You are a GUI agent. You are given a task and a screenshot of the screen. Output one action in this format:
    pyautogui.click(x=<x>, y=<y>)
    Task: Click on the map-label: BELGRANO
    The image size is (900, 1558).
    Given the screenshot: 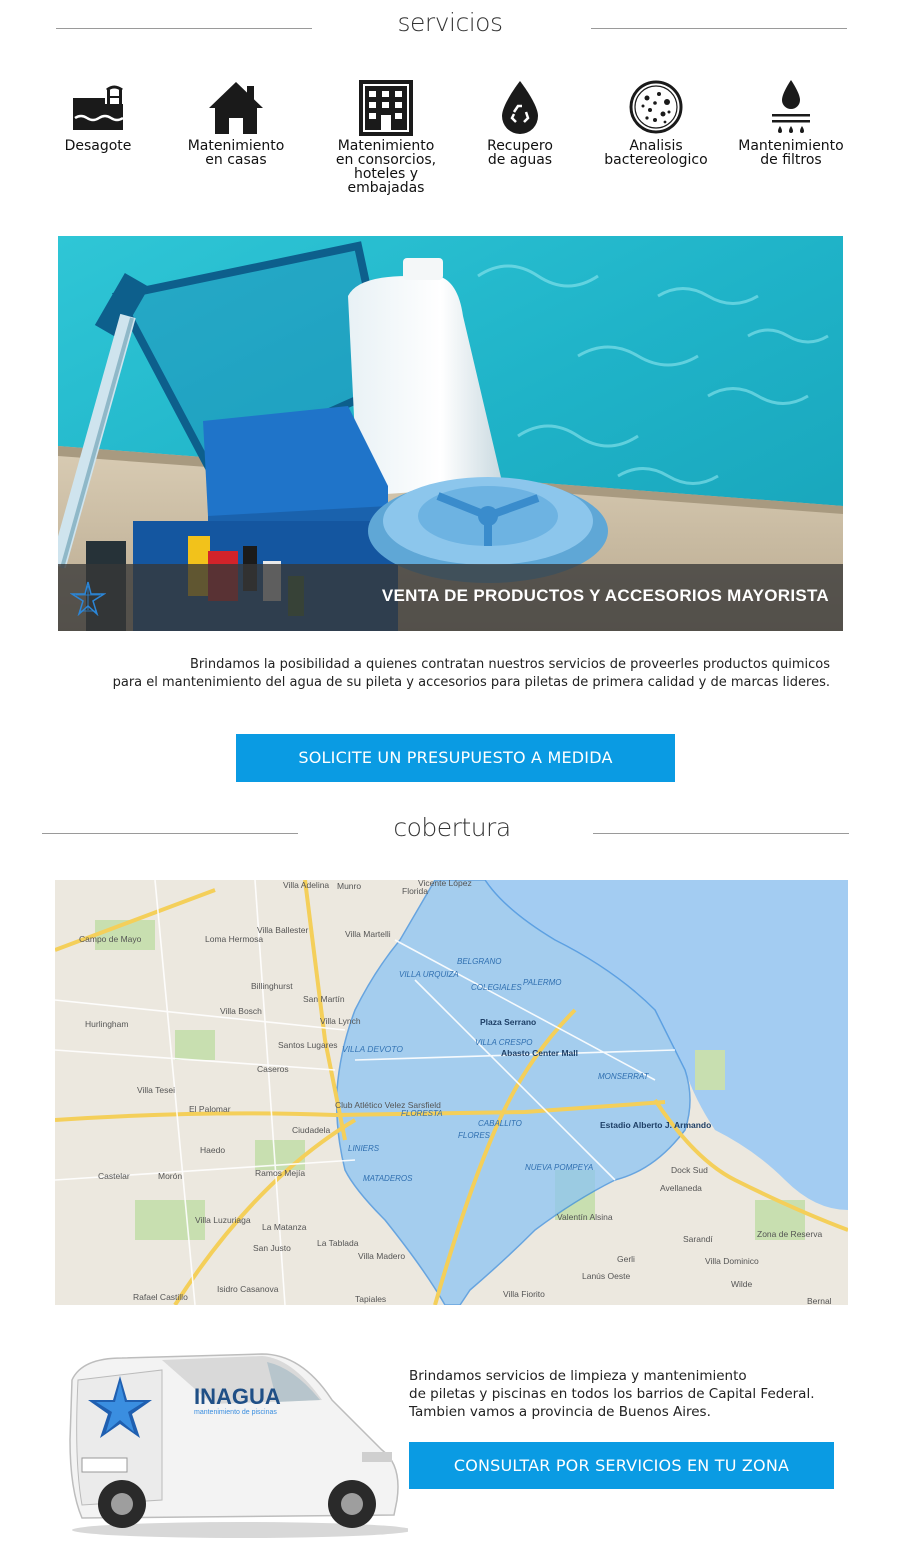 What is the action you would take?
    pyautogui.click(x=479, y=961)
    